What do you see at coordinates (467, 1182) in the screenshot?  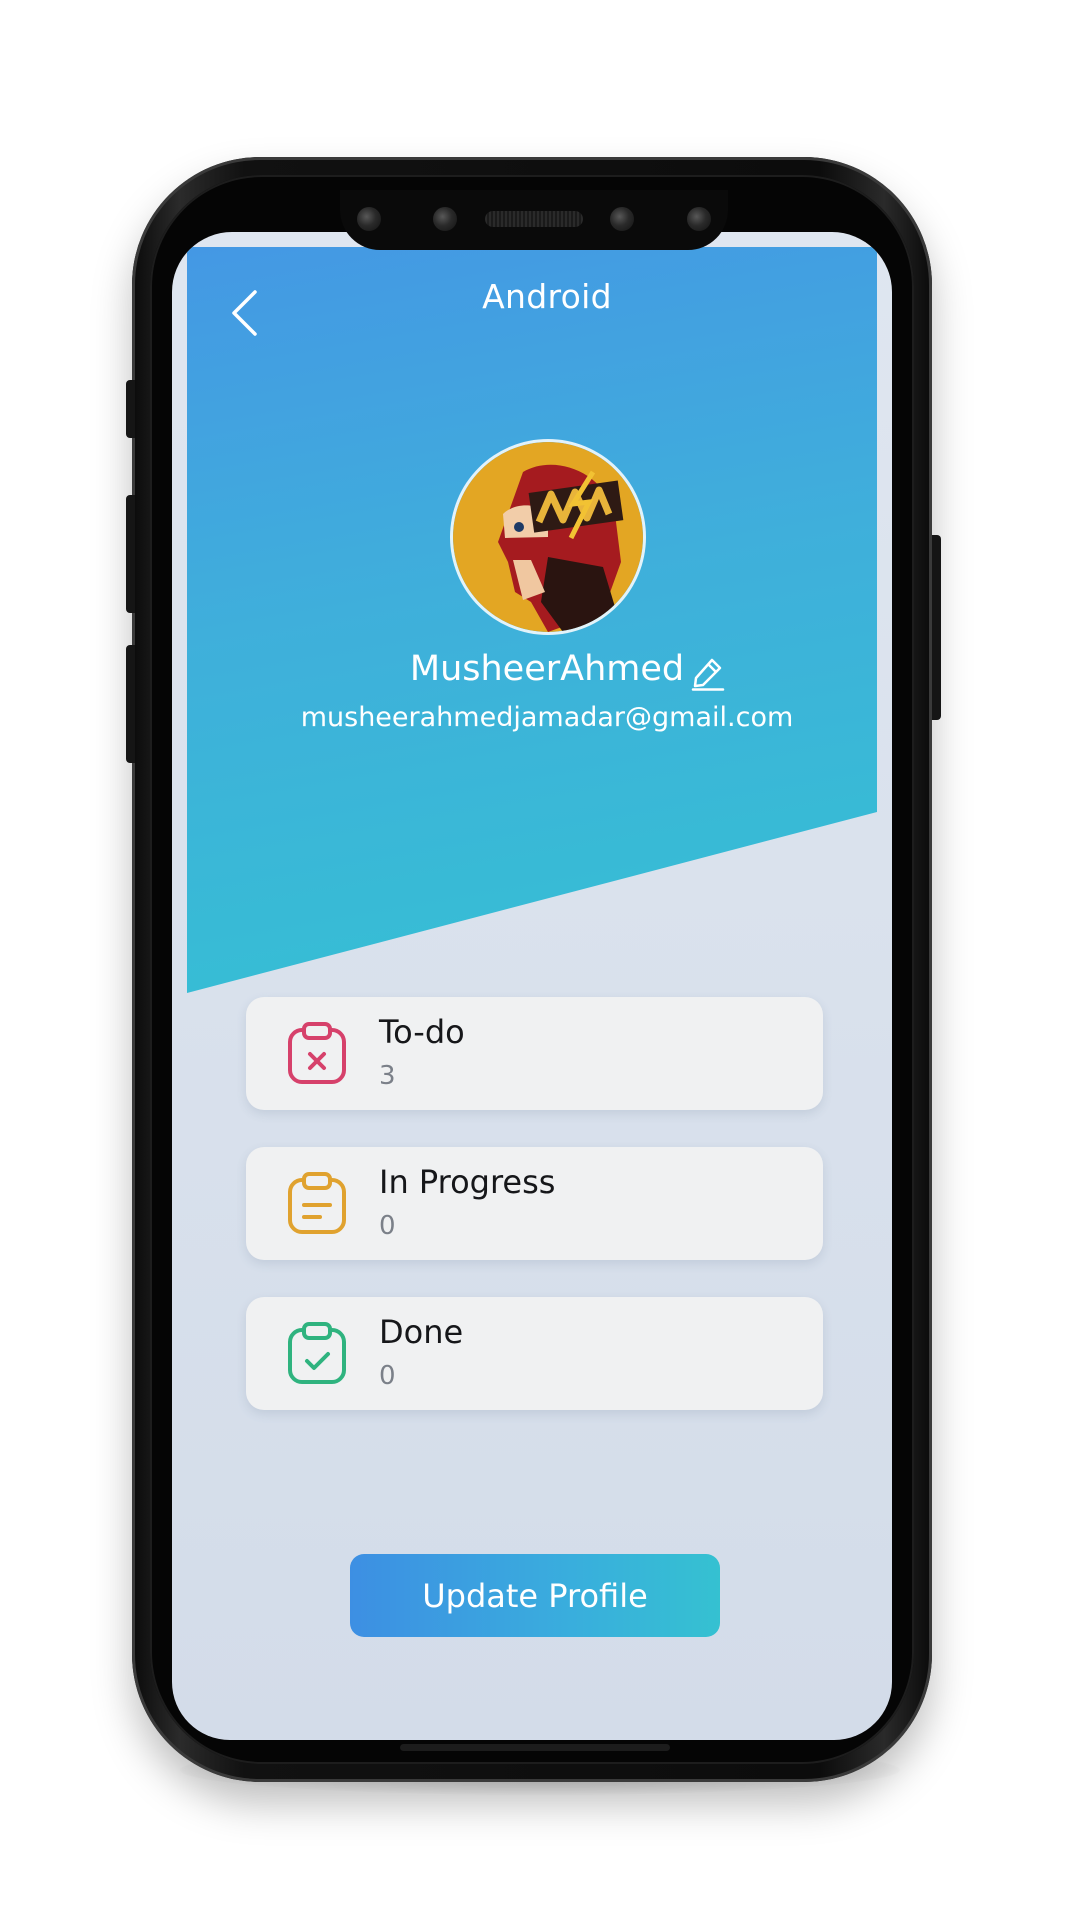 I see `stat-label: In Progress` at bounding box center [467, 1182].